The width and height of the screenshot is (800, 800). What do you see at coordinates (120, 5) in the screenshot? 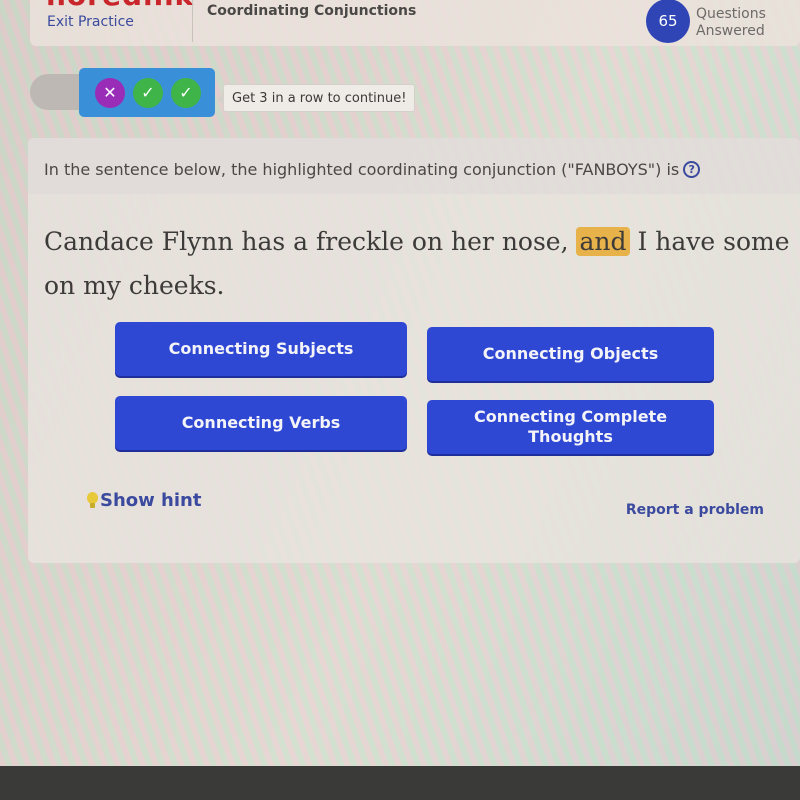
I see `noredink-logo: noredink` at bounding box center [120, 5].